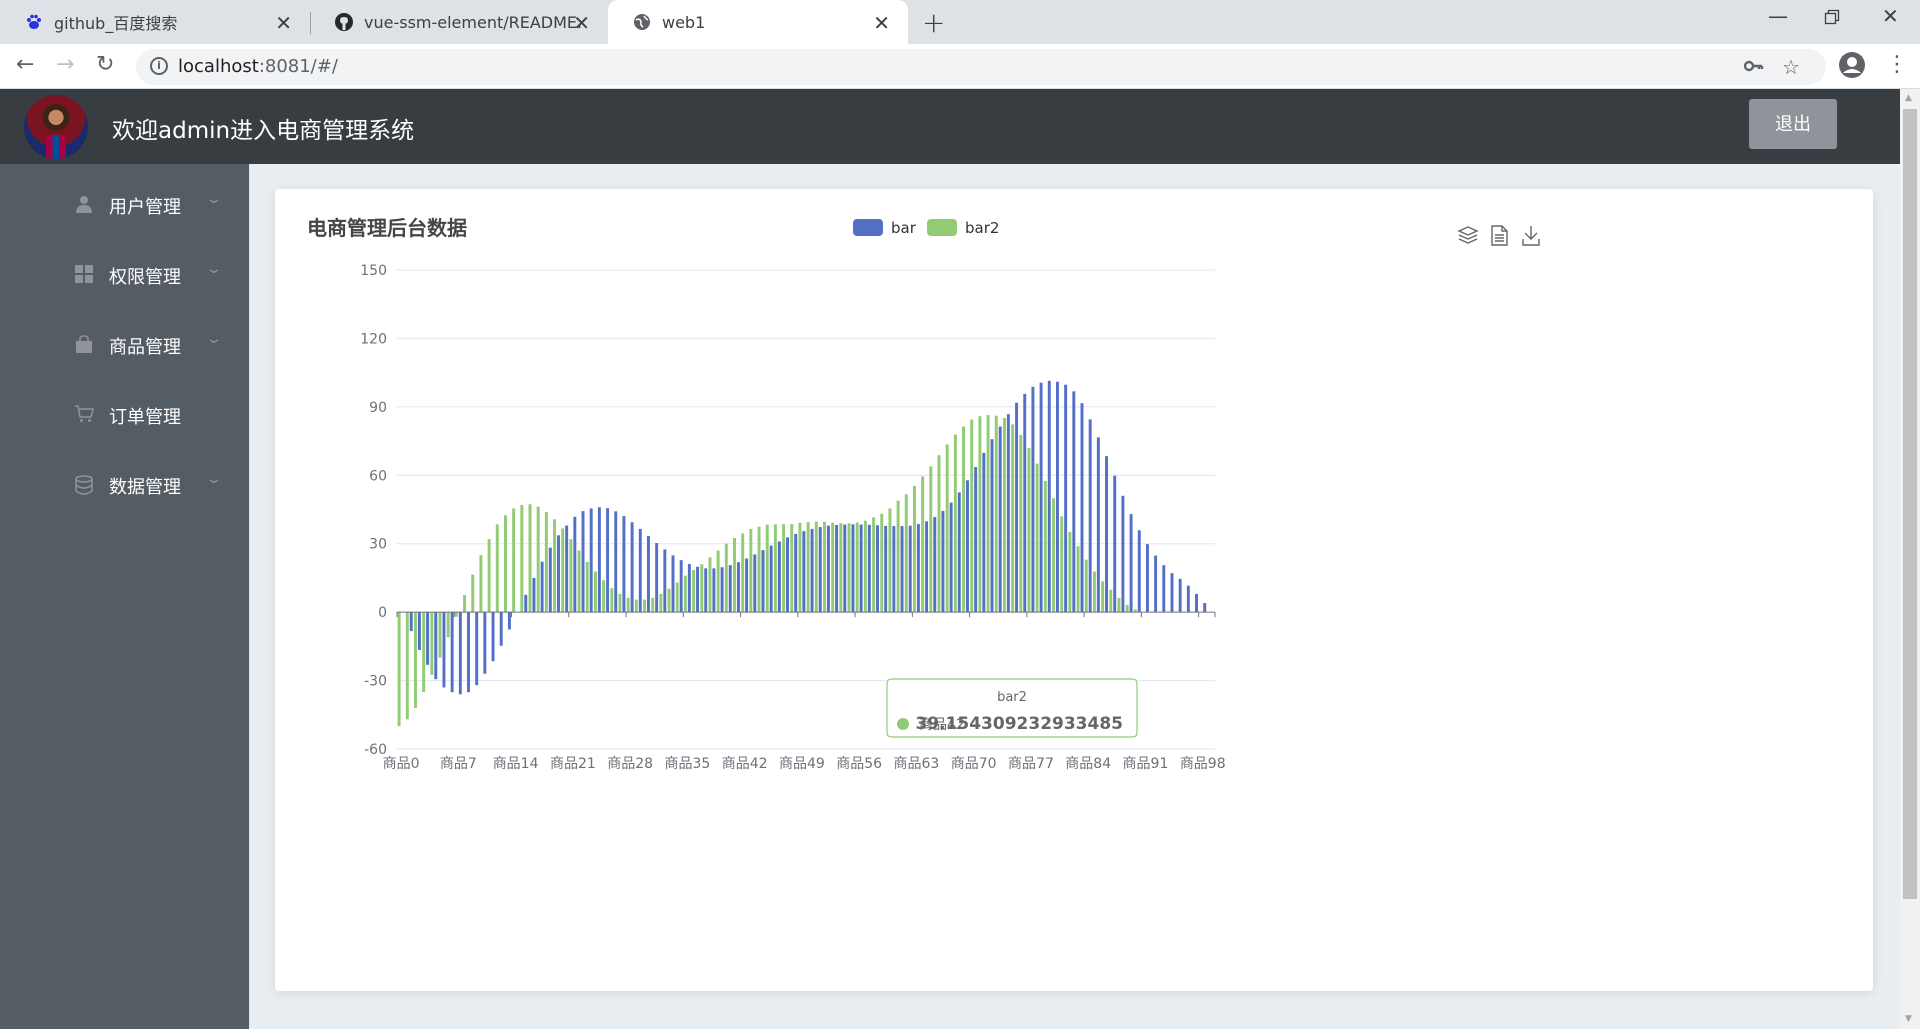 Image resolution: width=1920 pixels, height=1029 pixels. Describe the element at coordinates (1890, 16) in the screenshot. I see `close-window-icon: ✕` at that location.